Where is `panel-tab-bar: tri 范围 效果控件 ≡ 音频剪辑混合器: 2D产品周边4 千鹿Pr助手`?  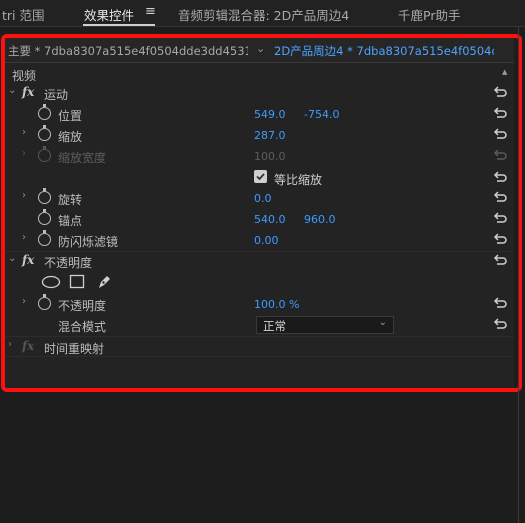
panel-tab-bar: tri 范围 效果控件 ≡ 音频剪辑混合器: 2D产品周边4 千鹿Pr助手 is located at coordinates (262, 13).